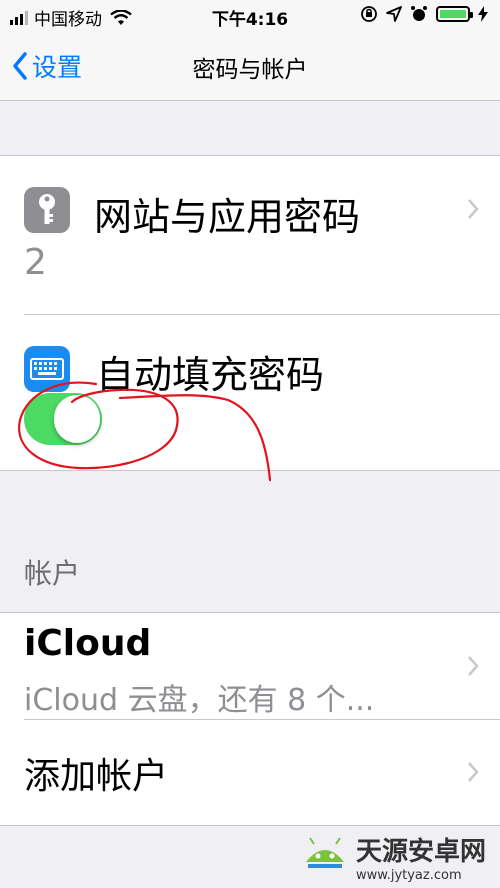 The image size is (500, 888). What do you see at coordinates (47, 210) in the screenshot?
I see `key-icon` at bounding box center [47, 210].